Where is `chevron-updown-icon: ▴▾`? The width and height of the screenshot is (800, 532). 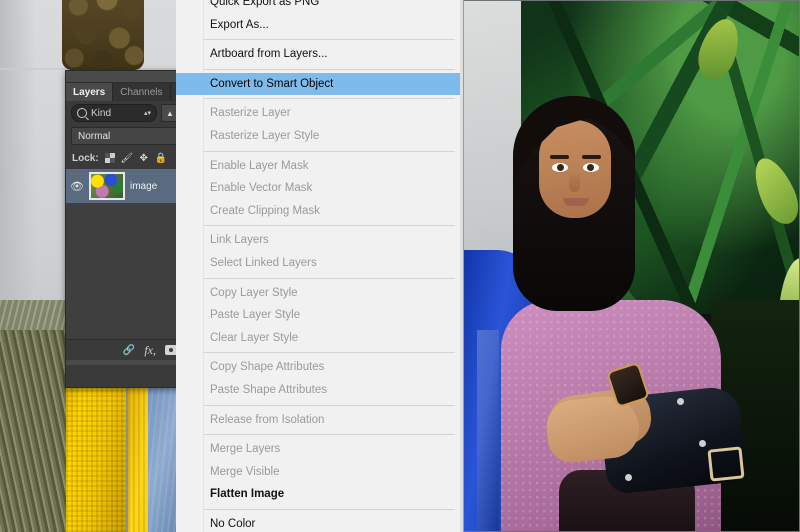 chevron-updown-icon: ▴▾ is located at coordinates (147, 113).